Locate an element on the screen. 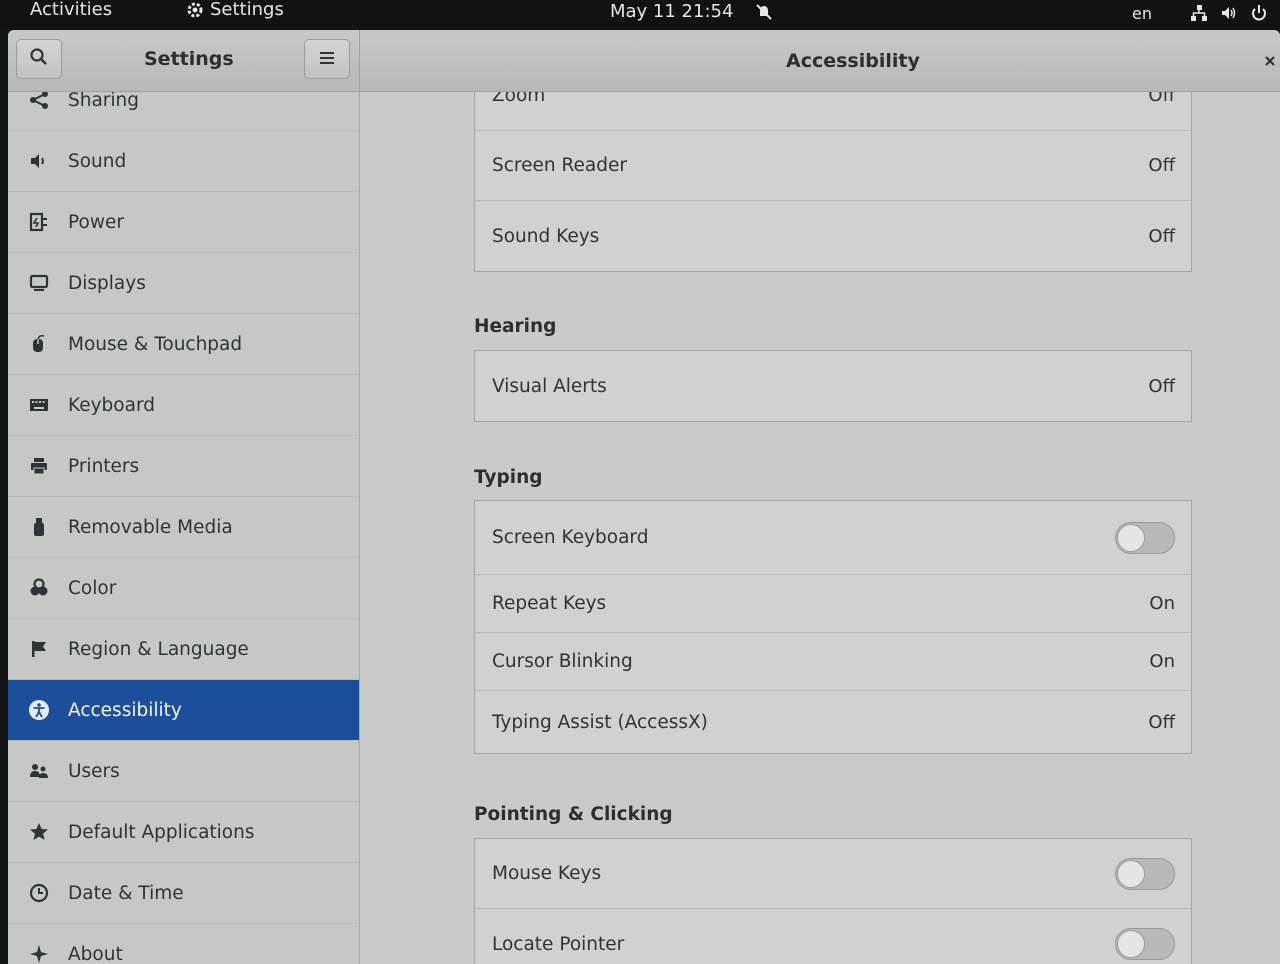 The height and width of the screenshot is (964, 1280). sidebar-item-keyboard: Keyboard is located at coordinates (183, 405).